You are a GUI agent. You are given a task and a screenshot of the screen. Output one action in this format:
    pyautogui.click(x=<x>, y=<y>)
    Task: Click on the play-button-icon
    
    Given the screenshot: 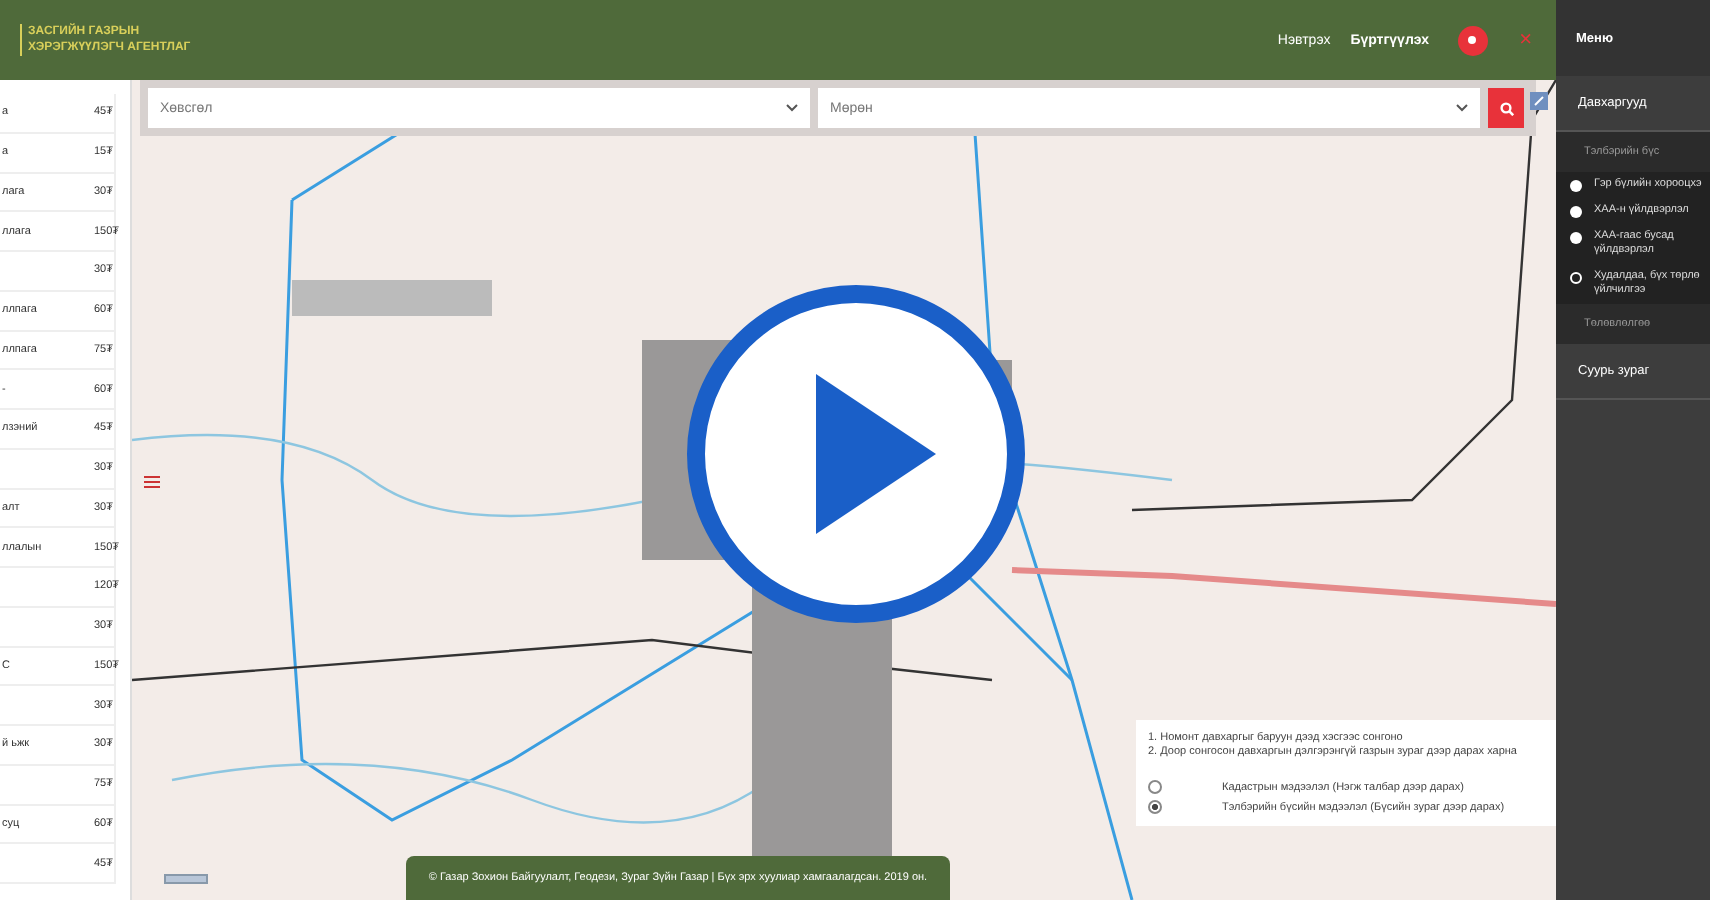 What is the action you would take?
    pyautogui.click(x=856, y=454)
    